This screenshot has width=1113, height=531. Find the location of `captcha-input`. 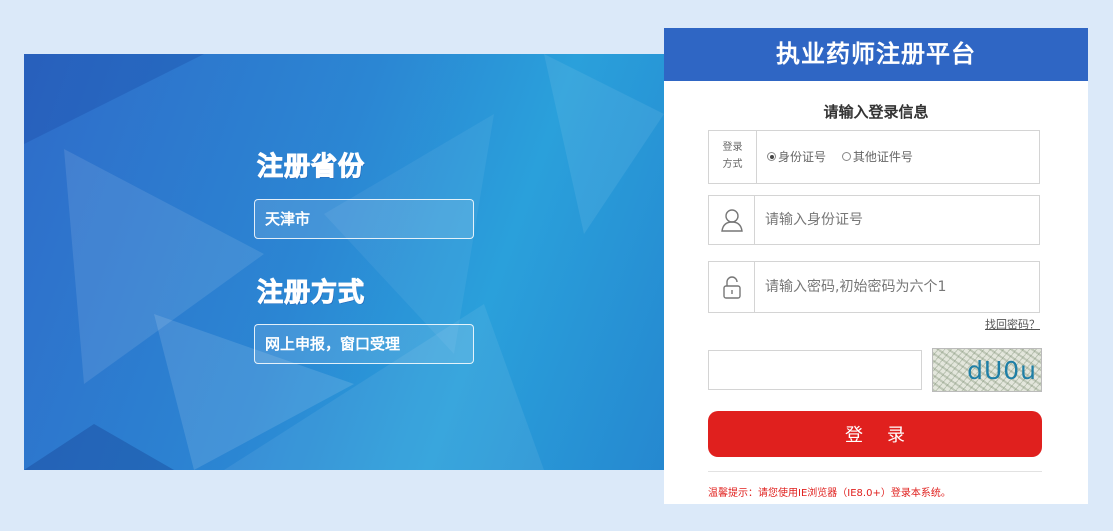

captcha-input is located at coordinates (815, 370).